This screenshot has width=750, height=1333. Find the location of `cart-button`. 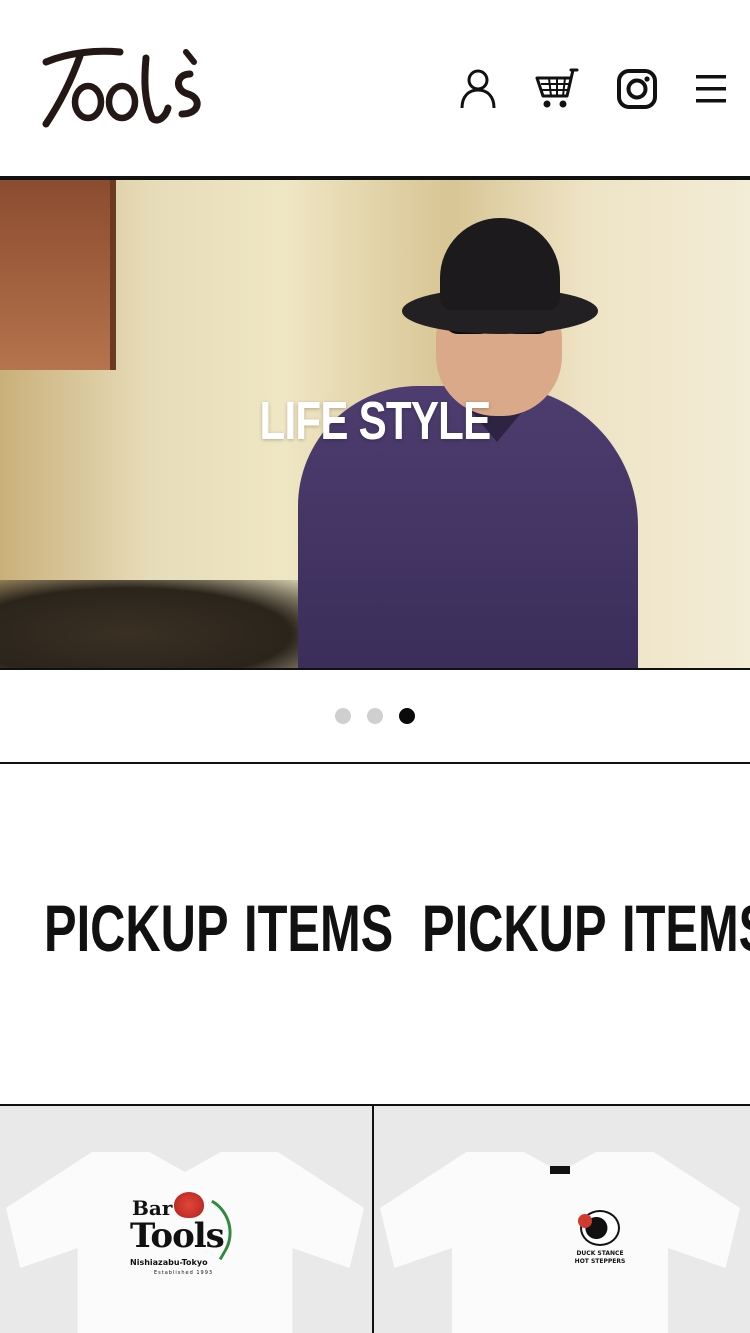

cart-button is located at coordinates (557, 89).